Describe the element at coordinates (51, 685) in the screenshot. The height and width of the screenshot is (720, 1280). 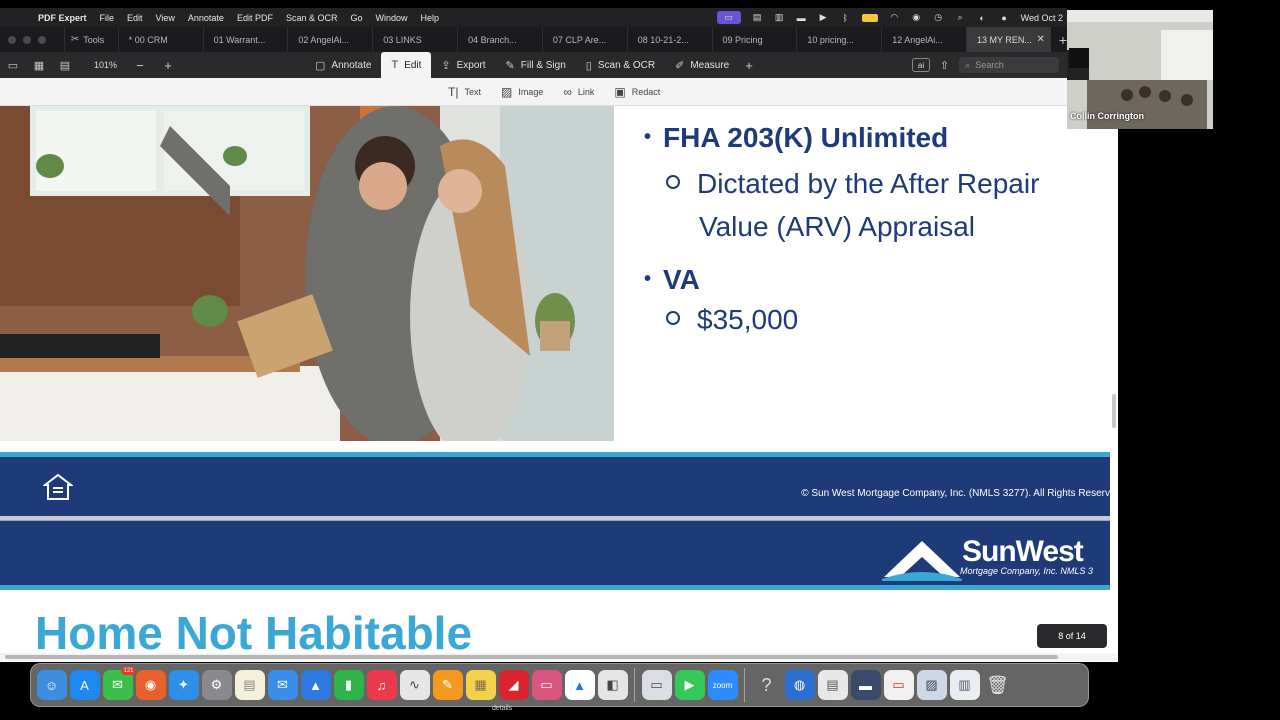
I see `finder-icon: ☺` at that location.